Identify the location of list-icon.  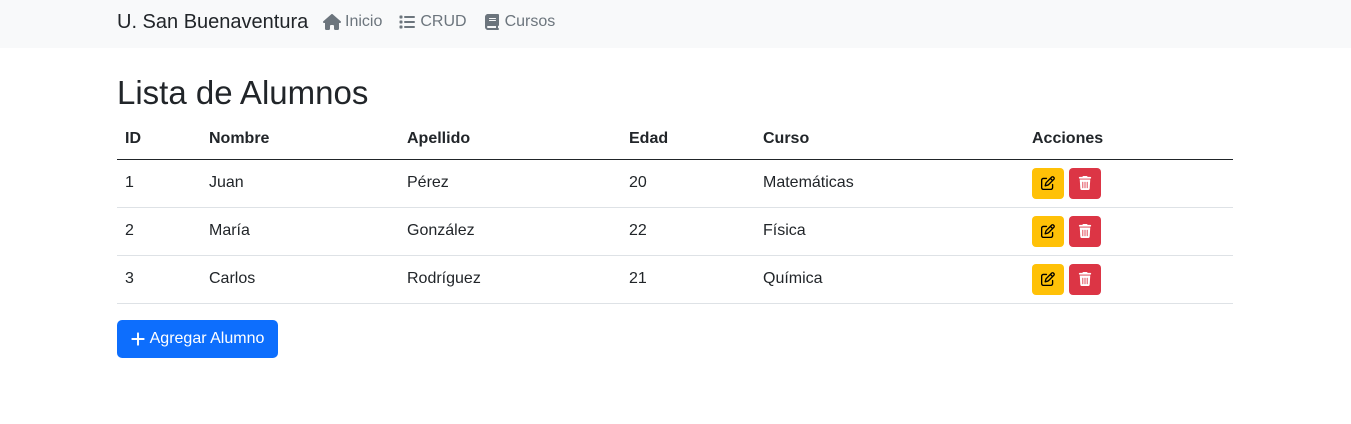
(407, 22).